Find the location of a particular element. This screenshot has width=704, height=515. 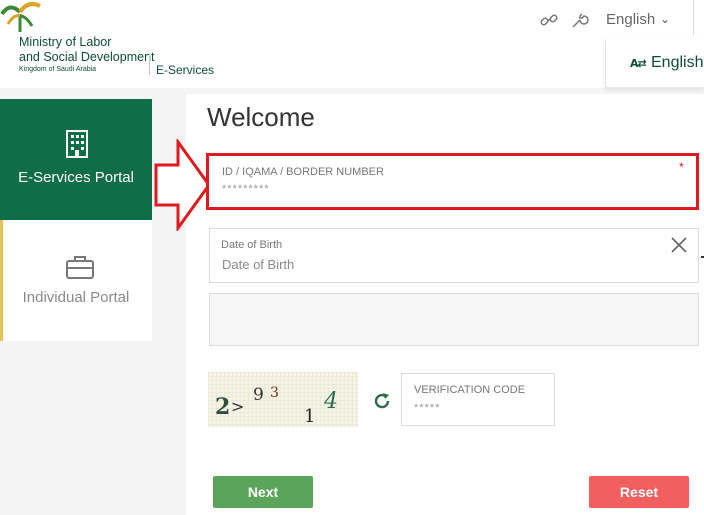

dob-field-input: Date of Birth is located at coordinates (258, 264).